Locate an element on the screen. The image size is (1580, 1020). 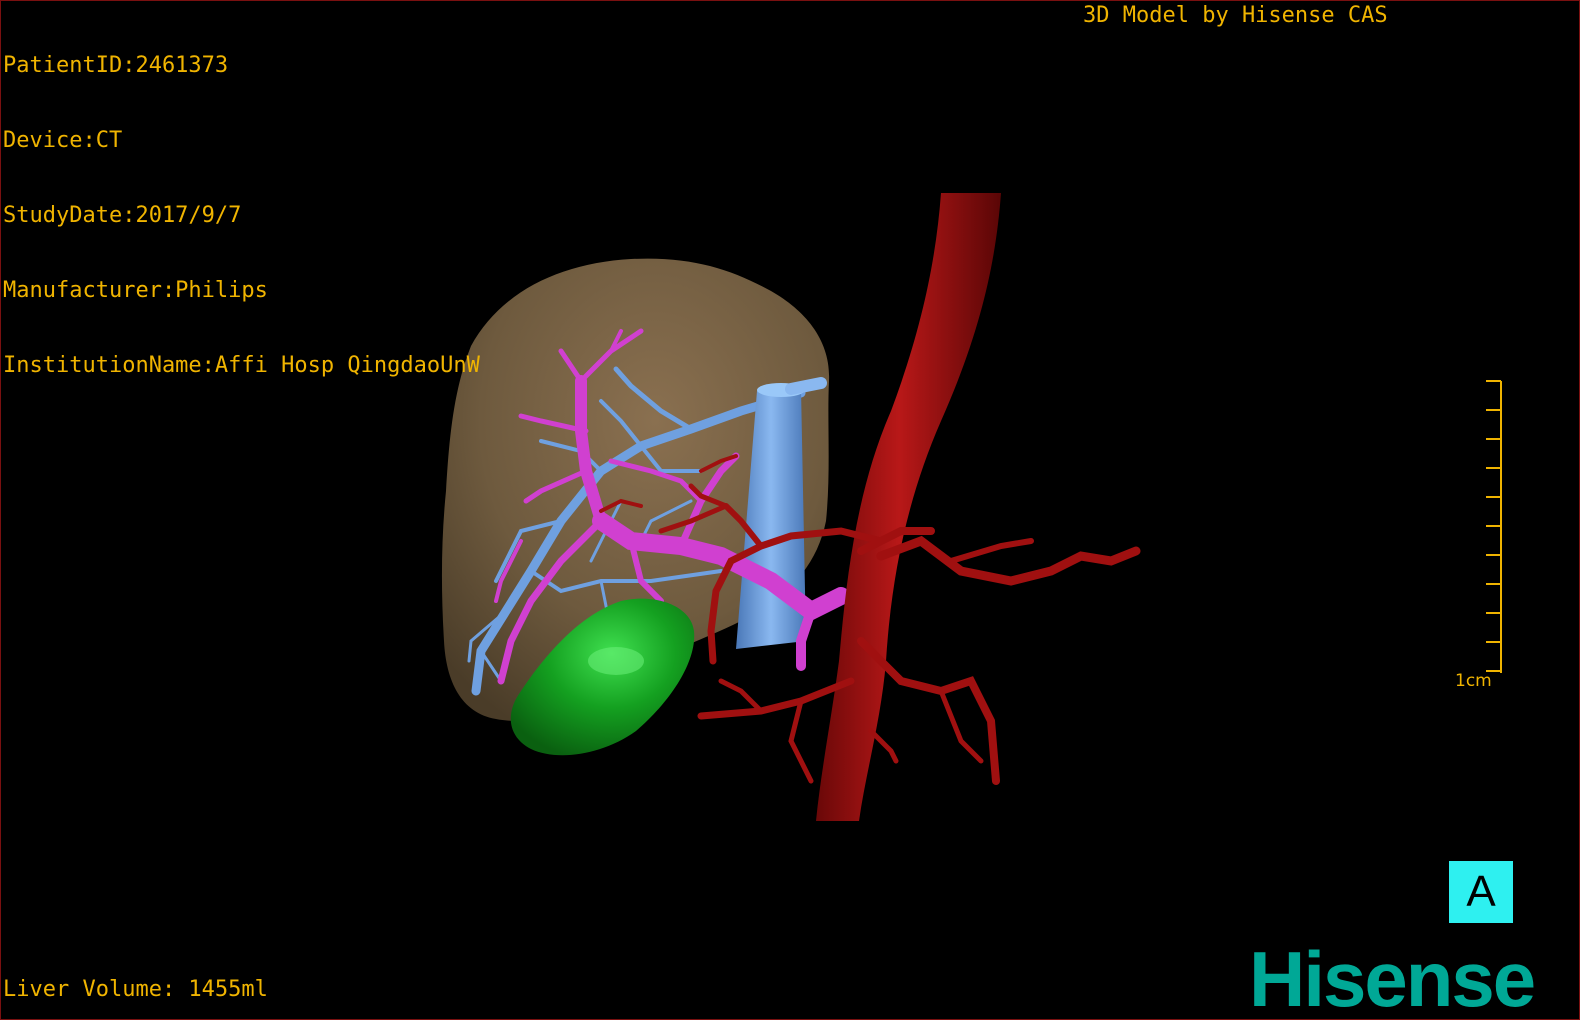
hisense-logo: Hisense is located at coordinates (1392, 977).